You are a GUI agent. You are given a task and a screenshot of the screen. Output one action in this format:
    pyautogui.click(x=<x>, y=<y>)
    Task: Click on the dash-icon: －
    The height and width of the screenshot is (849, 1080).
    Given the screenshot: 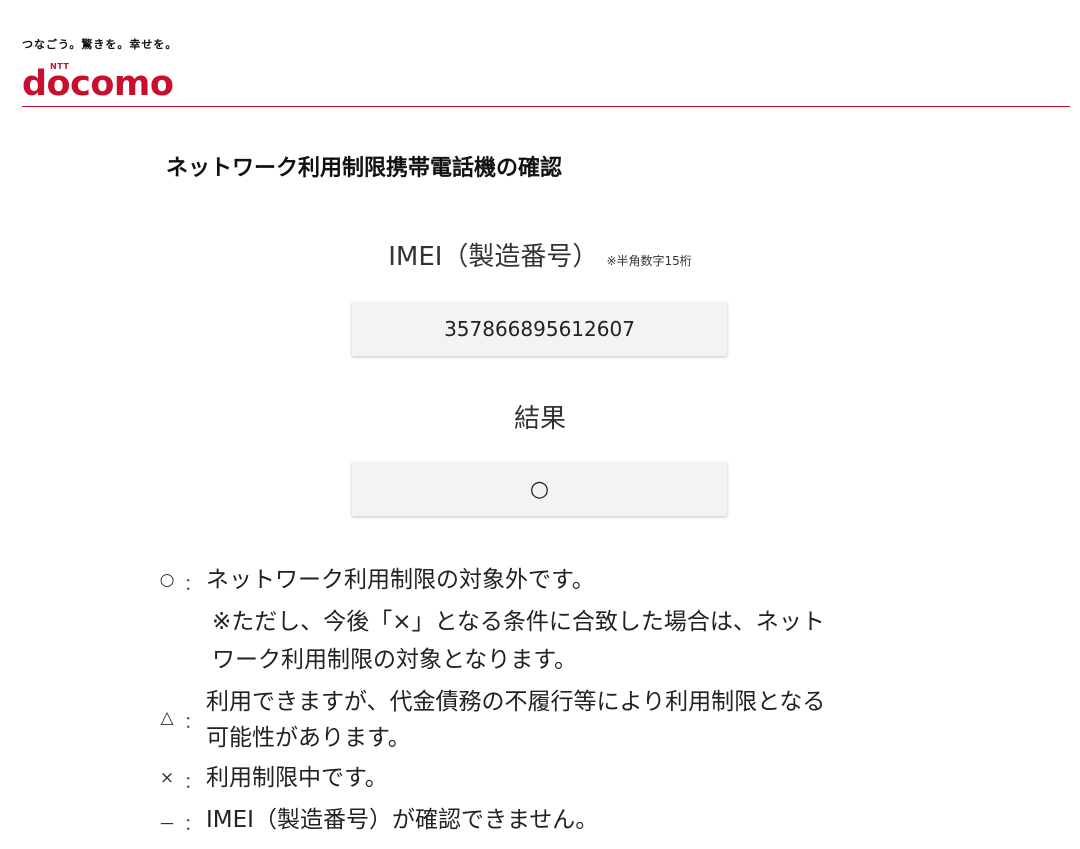 What is the action you would take?
    pyautogui.click(x=167, y=825)
    